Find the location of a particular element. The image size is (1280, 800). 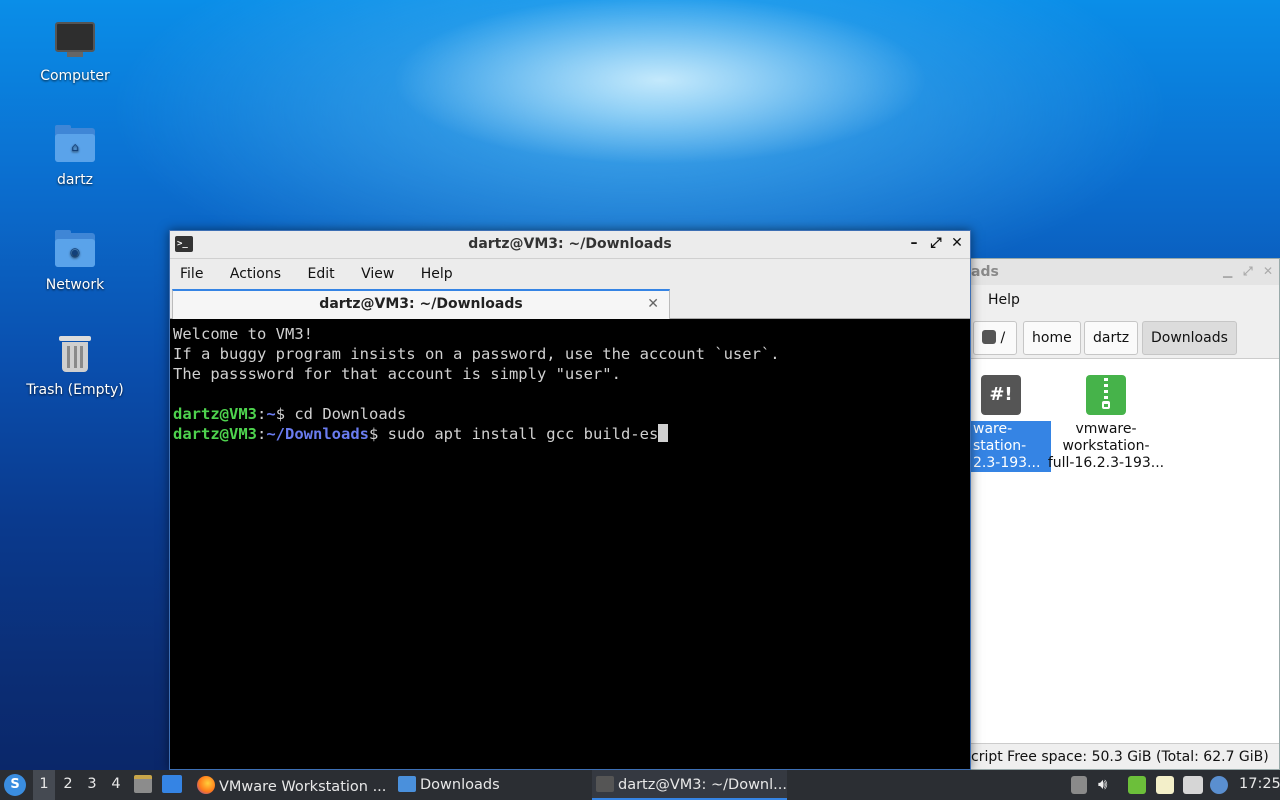

file-manager-menubar: Help is located at coordinates (1120, 300).